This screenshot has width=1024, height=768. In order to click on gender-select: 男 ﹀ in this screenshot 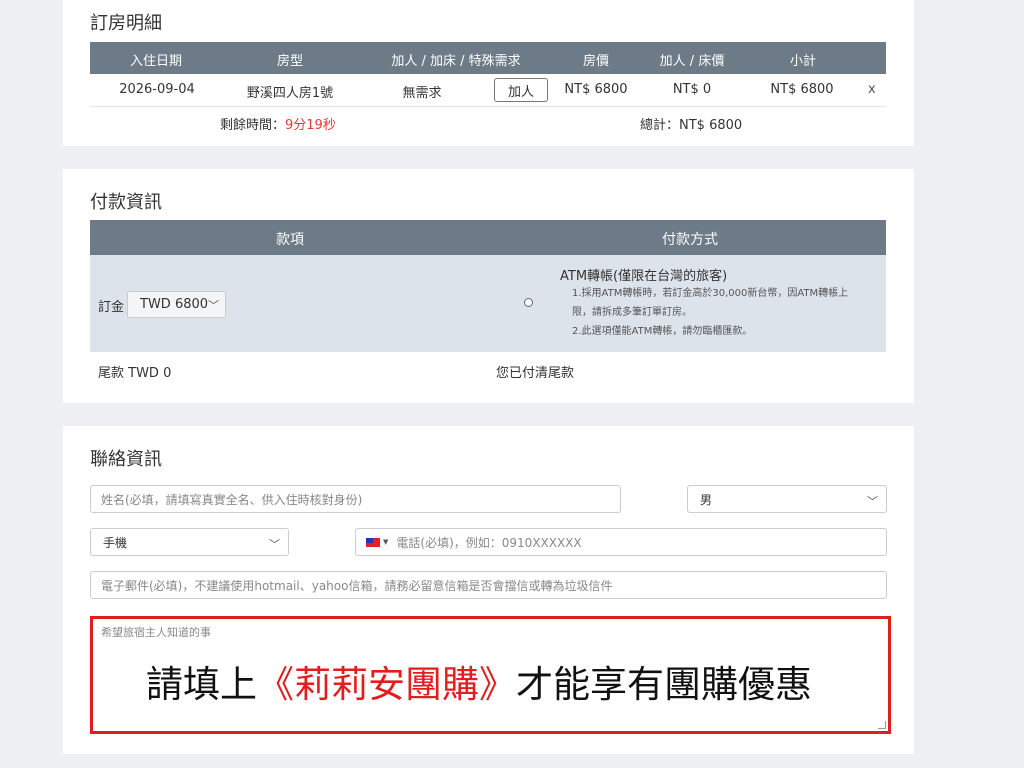, I will do `click(787, 499)`.